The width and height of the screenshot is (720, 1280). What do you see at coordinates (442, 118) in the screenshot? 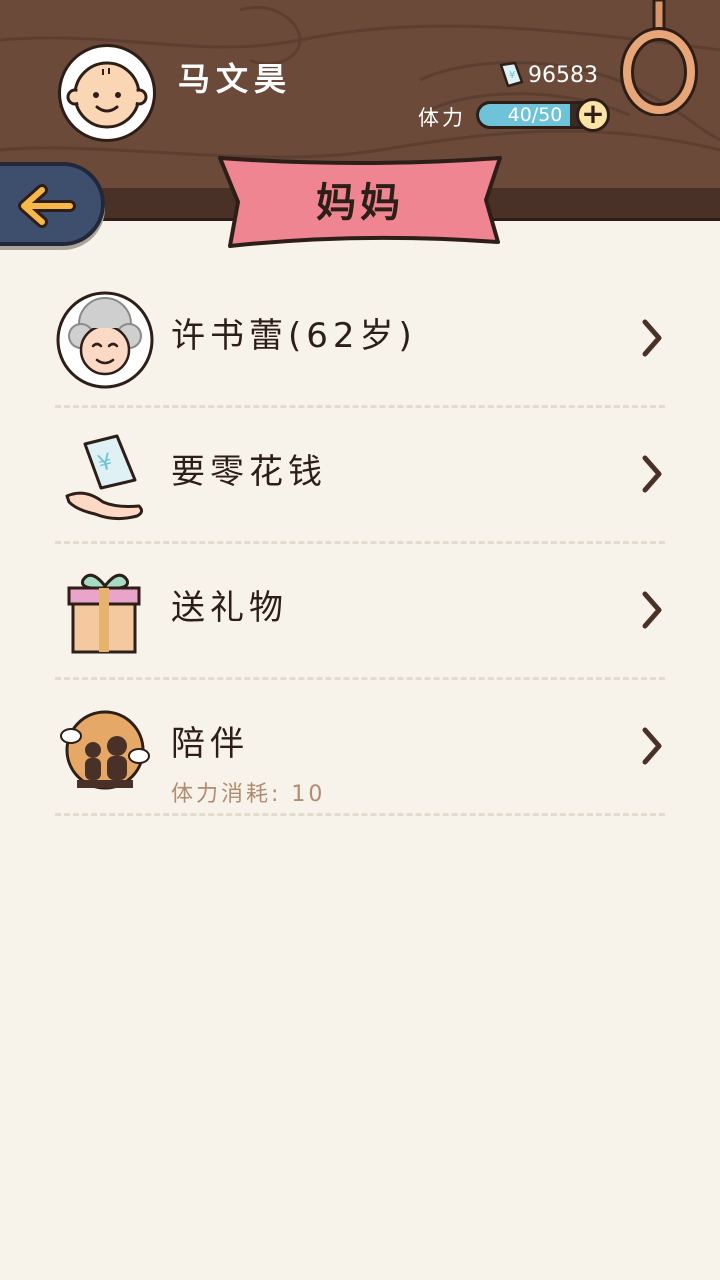
I see `stamina-label: 体力` at bounding box center [442, 118].